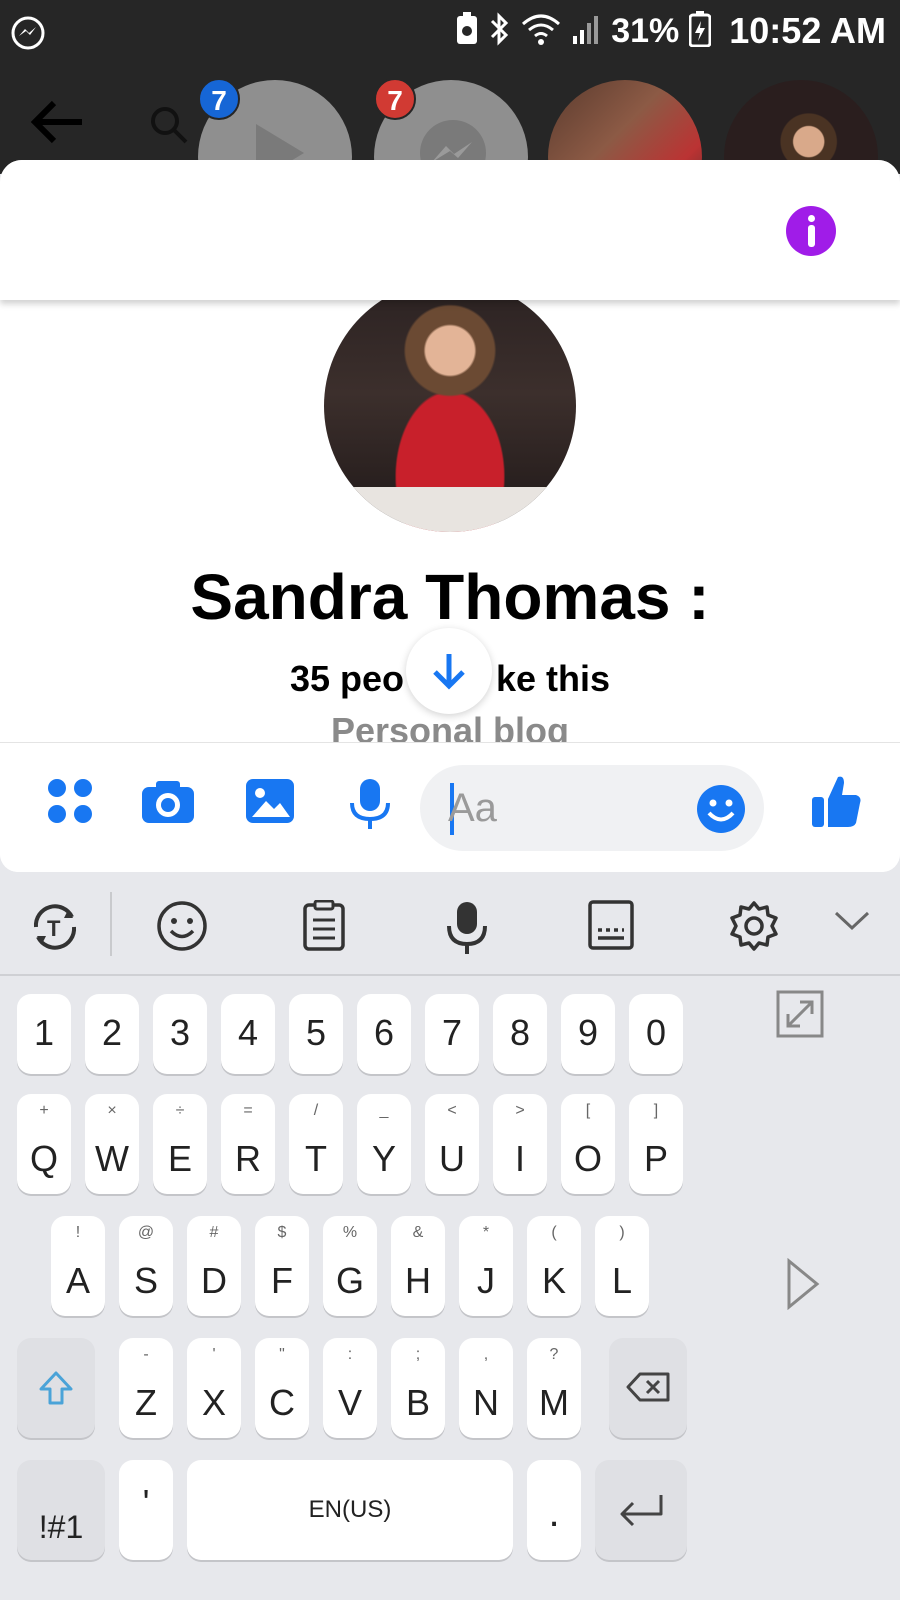 This screenshot has width=900, height=1600. I want to click on key-4: 4, so click(248, 1034).